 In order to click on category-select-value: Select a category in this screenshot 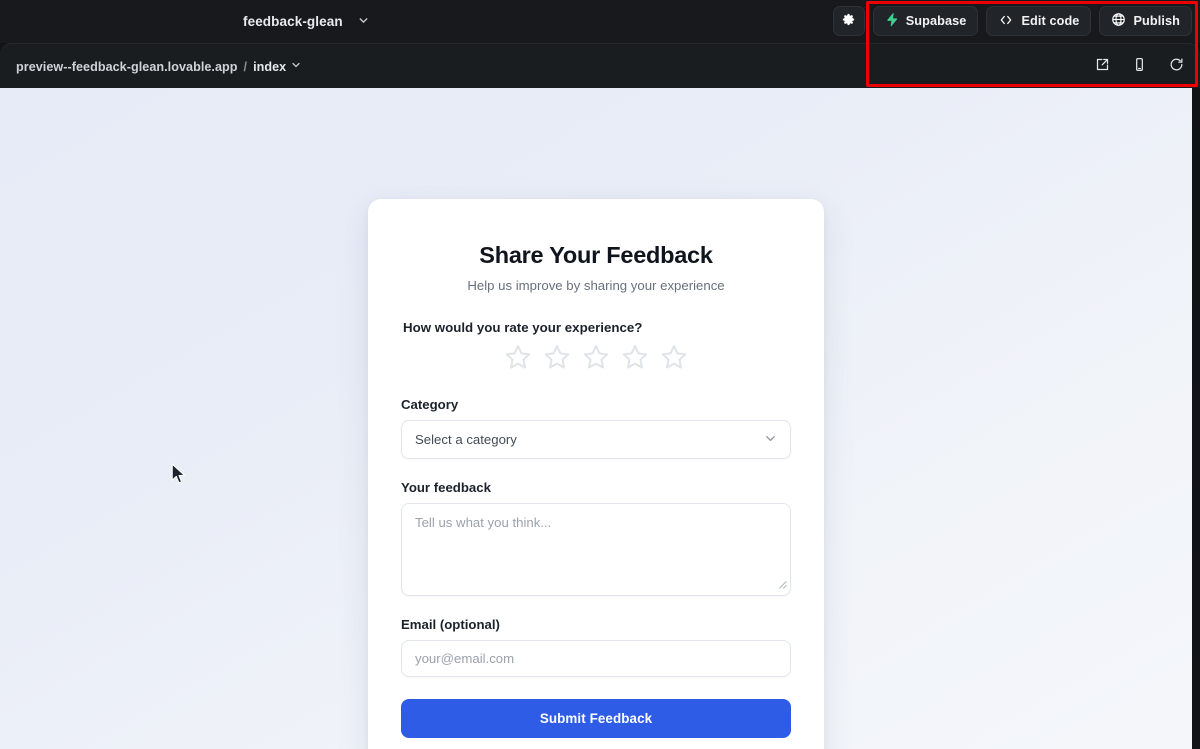, I will do `click(466, 439)`.